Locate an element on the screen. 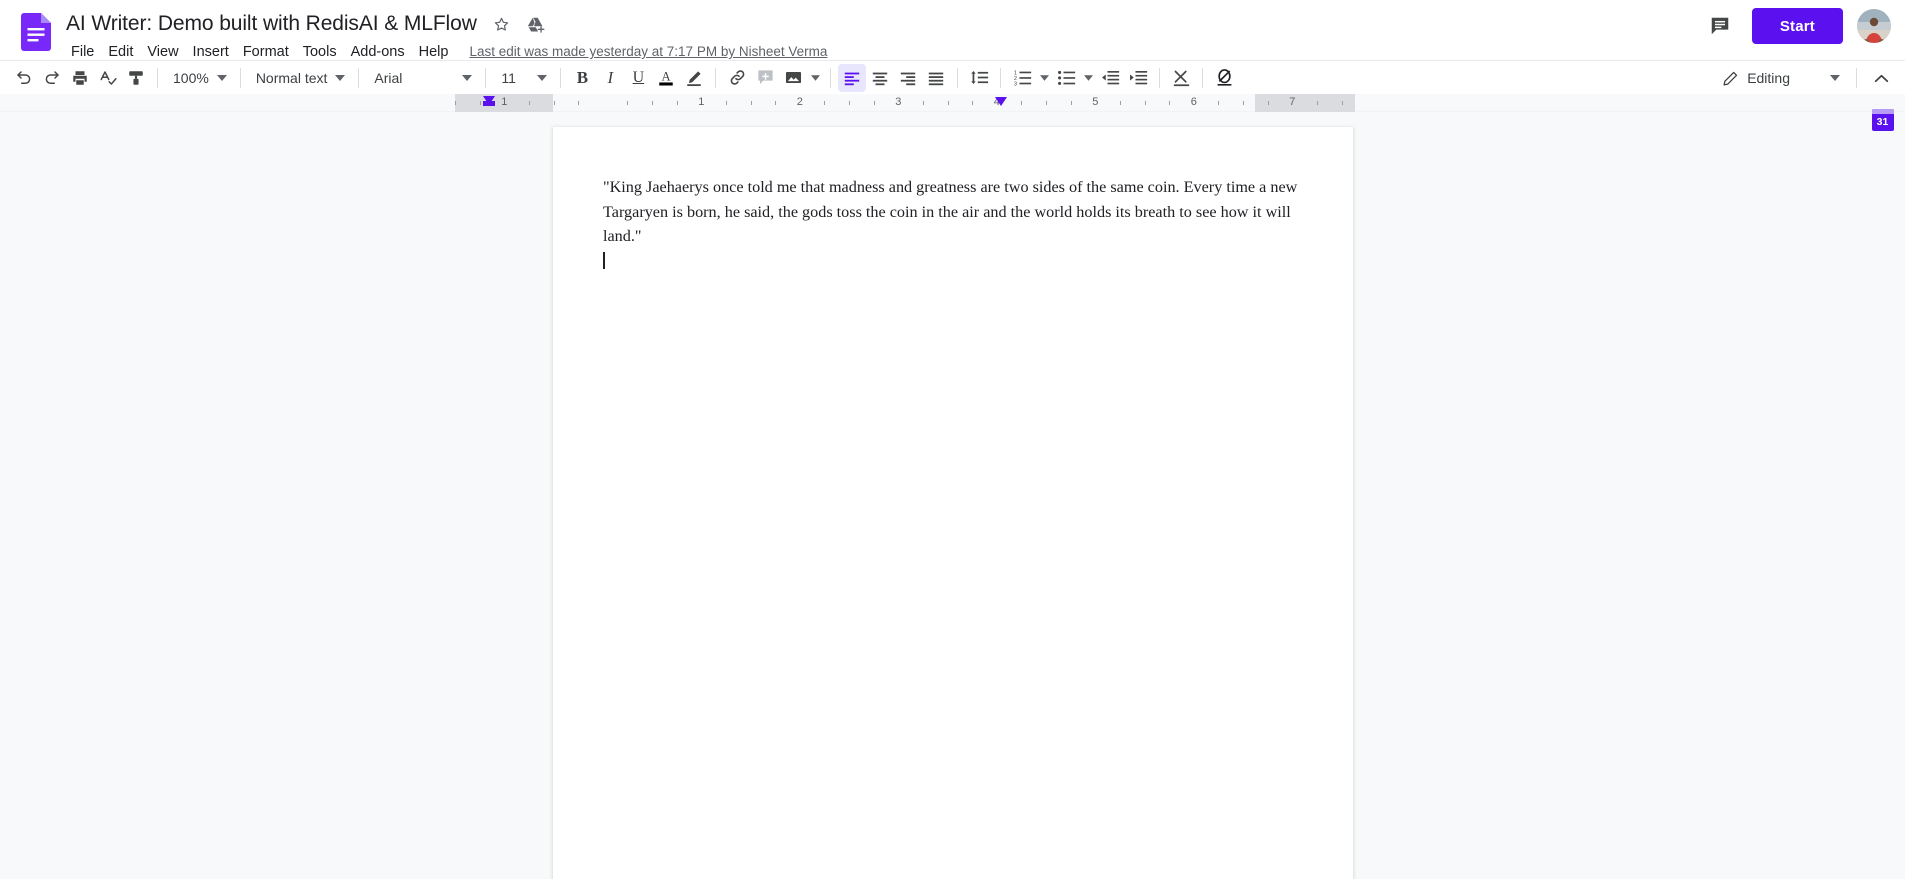  text-color-icon: A is located at coordinates (666, 78).